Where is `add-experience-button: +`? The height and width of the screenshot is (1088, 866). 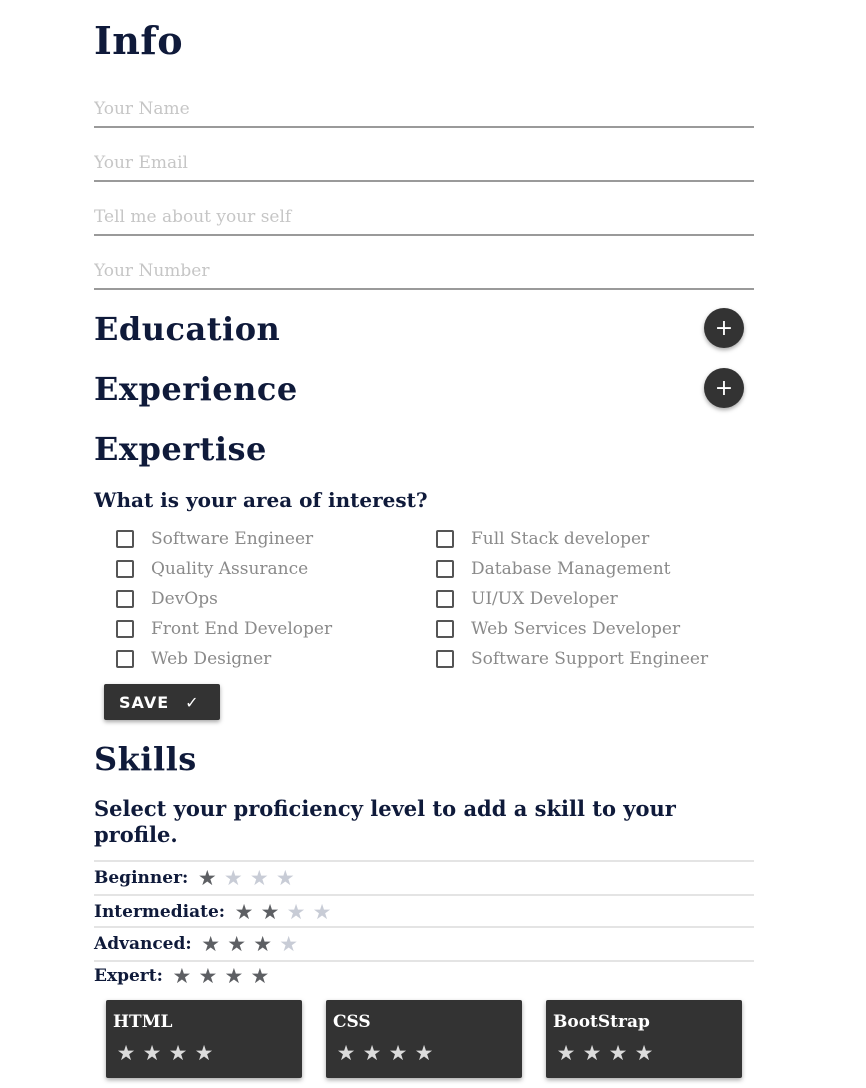 add-experience-button: + is located at coordinates (724, 388).